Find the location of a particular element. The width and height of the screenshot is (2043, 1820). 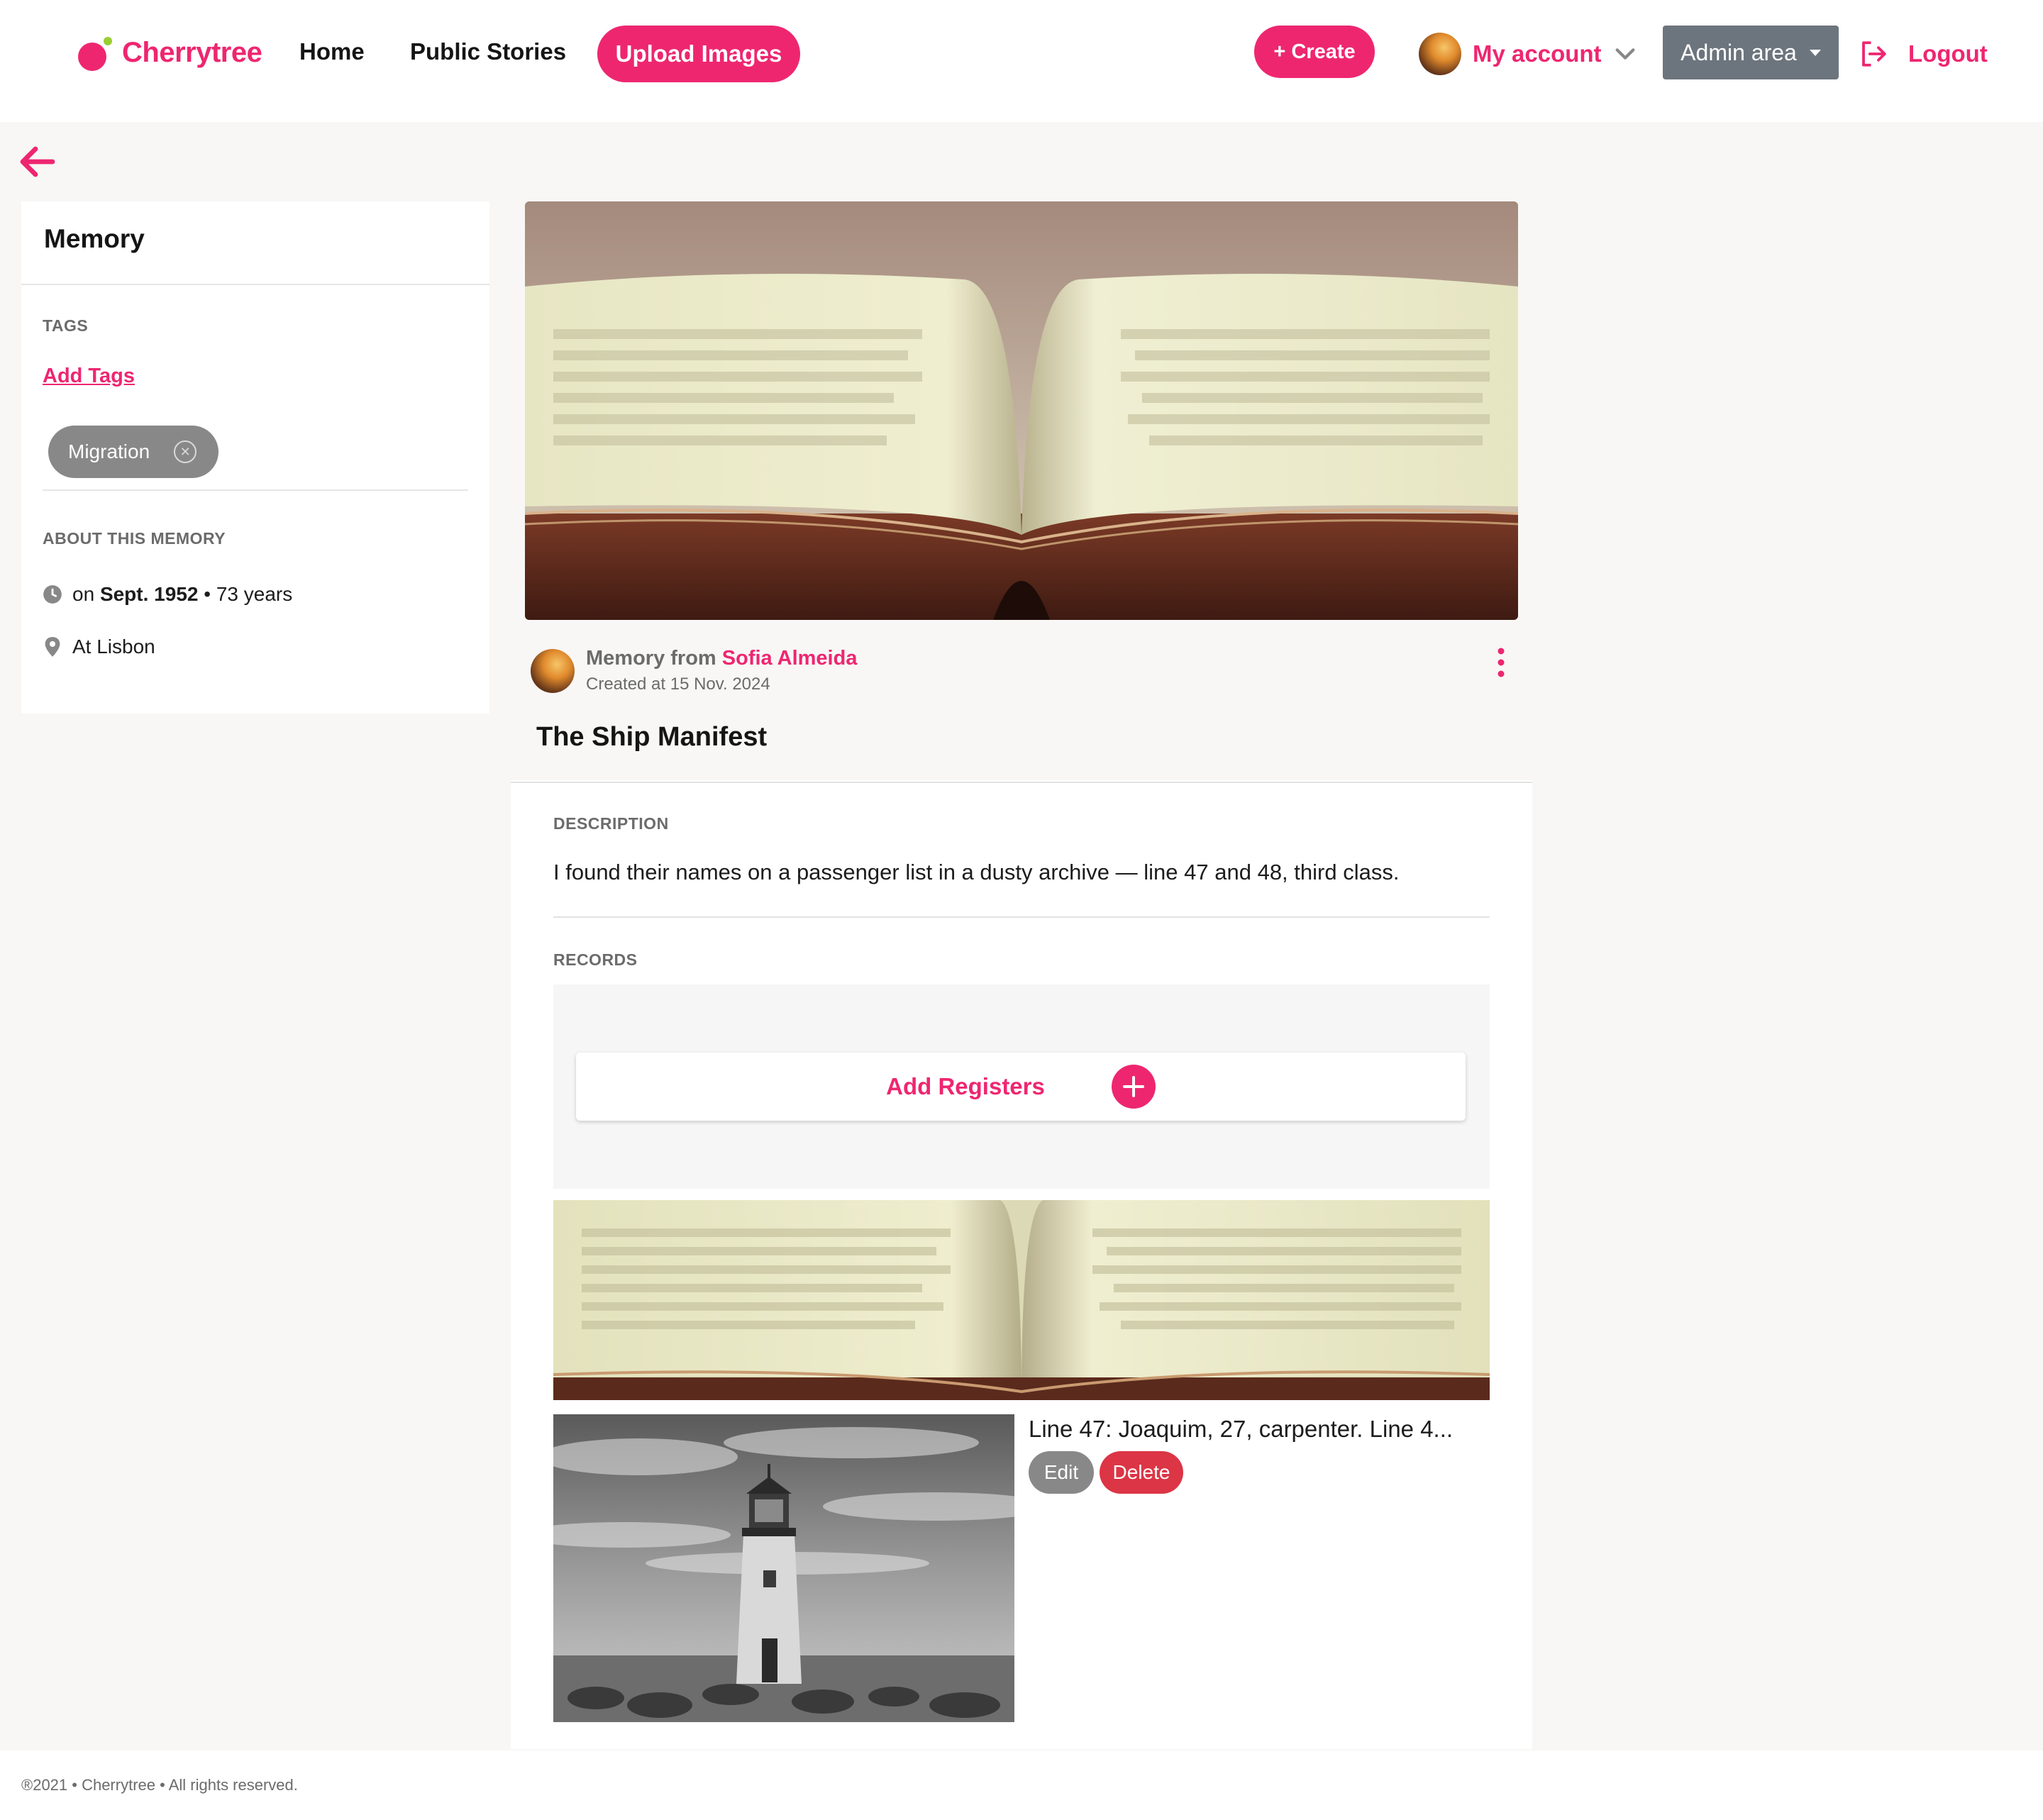

add-registers-button: Add Registers is located at coordinates (1021, 1087).